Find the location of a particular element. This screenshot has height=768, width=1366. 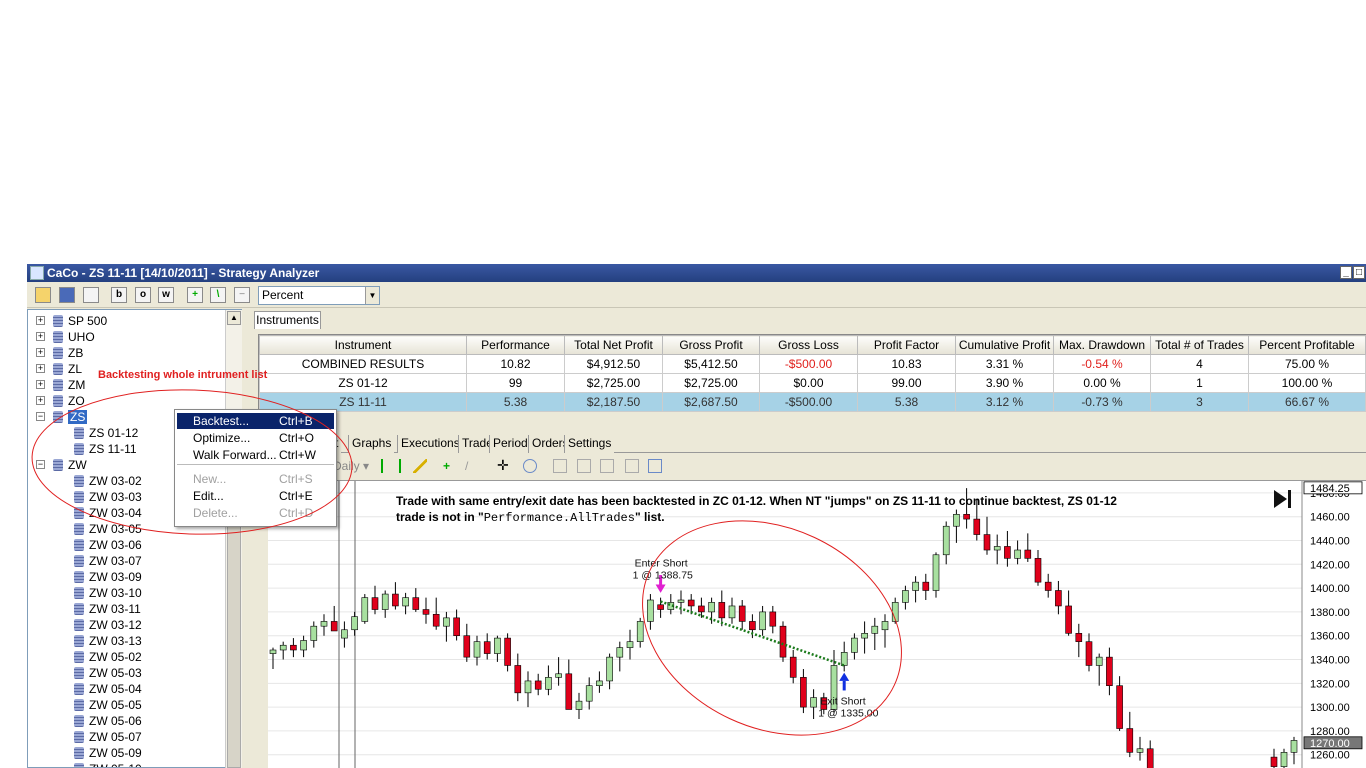

tree-item-contract: ZW 03-10 is located at coordinates (108, 593).